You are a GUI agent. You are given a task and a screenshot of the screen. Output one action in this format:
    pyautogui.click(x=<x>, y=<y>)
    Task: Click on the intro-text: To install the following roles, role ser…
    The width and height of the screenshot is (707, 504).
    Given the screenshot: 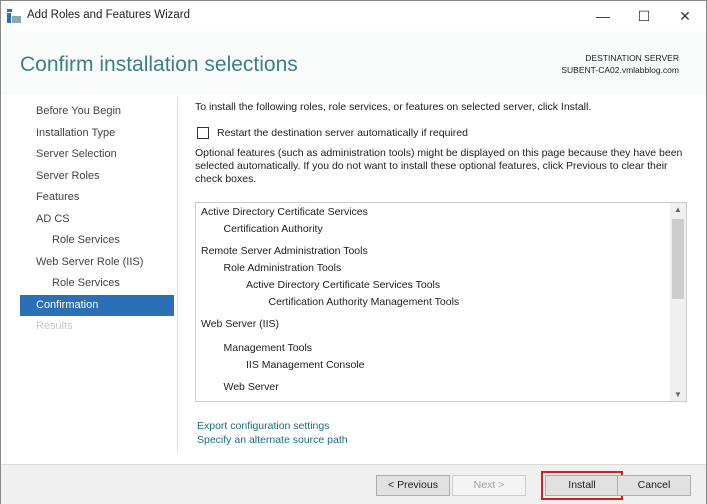 What is the action you would take?
    pyautogui.click(x=393, y=107)
    